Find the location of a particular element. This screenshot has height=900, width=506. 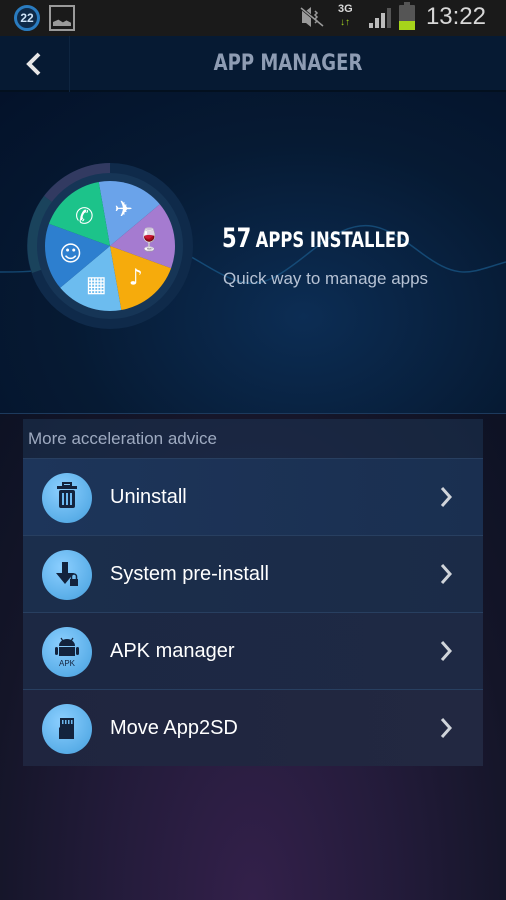

apps-subtitle: Quick way to manage apps is located at coordinates (326, 278).